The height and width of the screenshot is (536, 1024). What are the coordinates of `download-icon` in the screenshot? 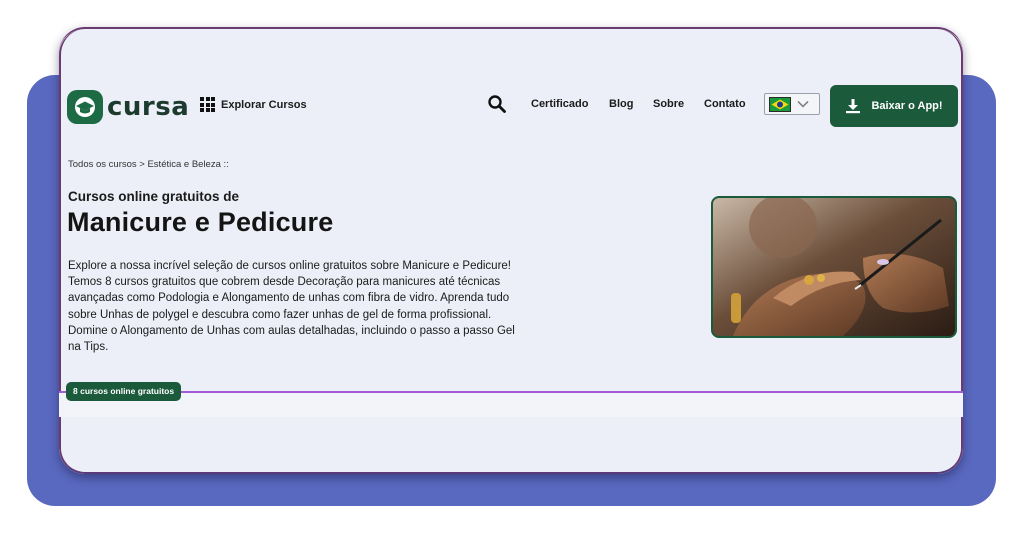 It's located at (853, 106).